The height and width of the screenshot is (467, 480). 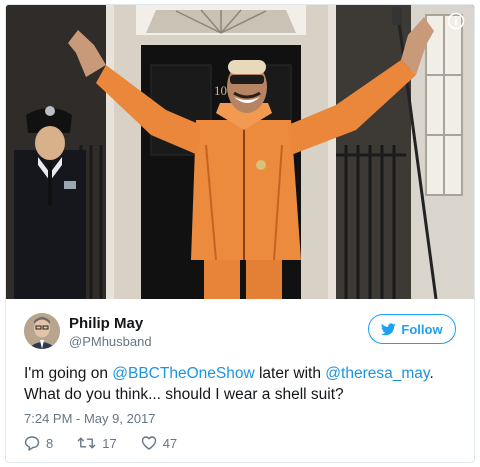 I want to click on author-handle: @PMhusband, so click(x=110, y=341).